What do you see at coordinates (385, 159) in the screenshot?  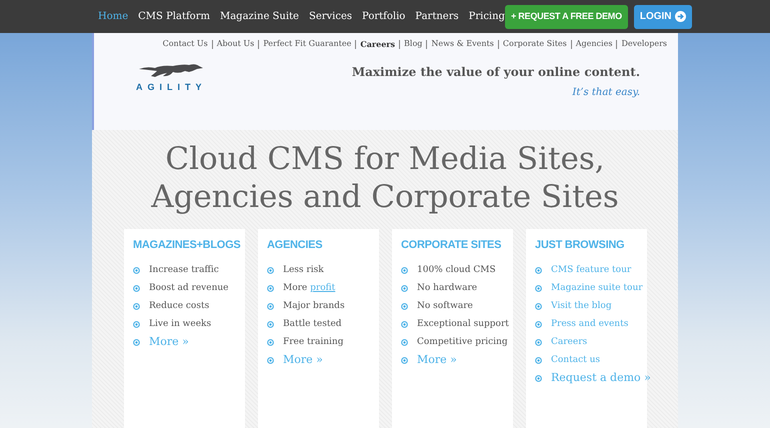 I see `headline: Cloud CMS for Media Sites,` at bounding box center [385, 159].